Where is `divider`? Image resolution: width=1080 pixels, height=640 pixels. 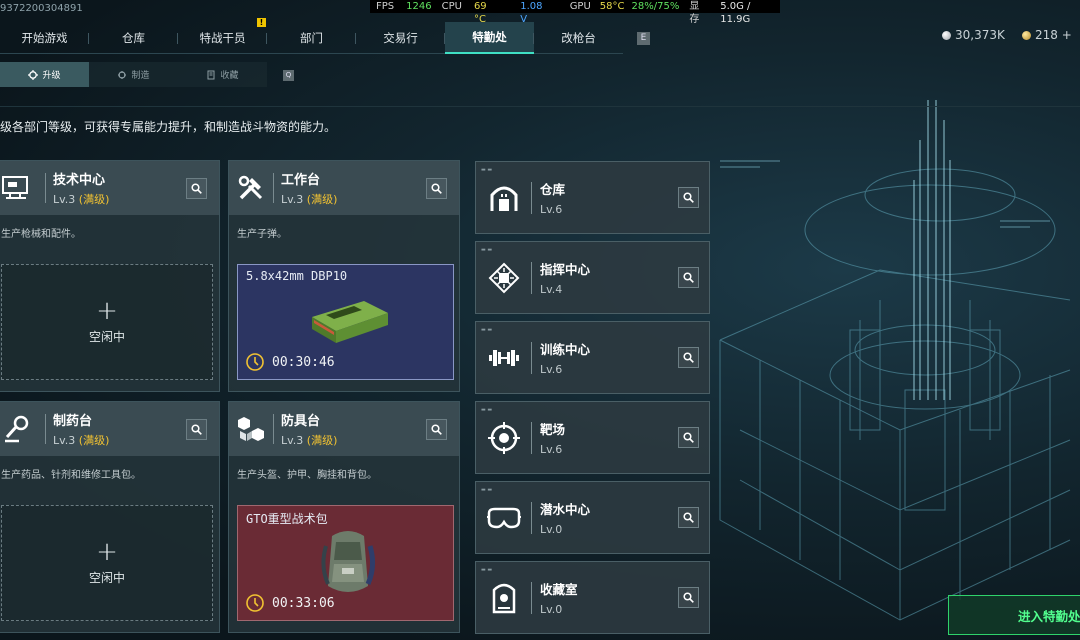
divider is located at coordinates (540, 106).